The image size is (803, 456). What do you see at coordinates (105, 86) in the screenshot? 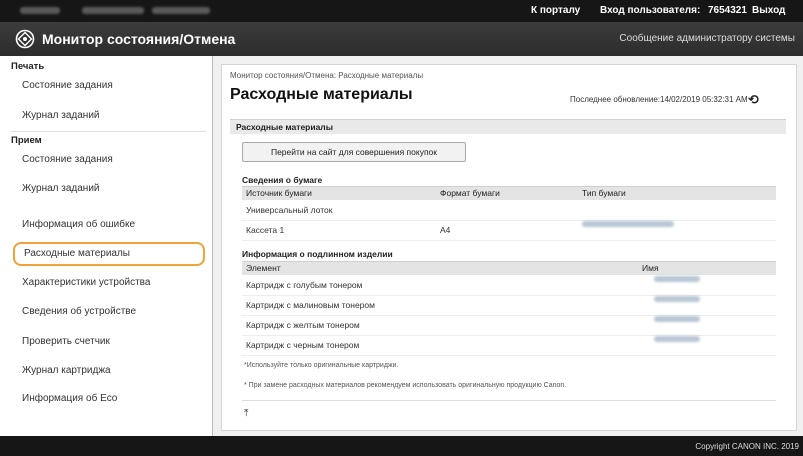
I see `sidebar-item-print-job-status: Состояние задания` at bounding box center [105, 86].